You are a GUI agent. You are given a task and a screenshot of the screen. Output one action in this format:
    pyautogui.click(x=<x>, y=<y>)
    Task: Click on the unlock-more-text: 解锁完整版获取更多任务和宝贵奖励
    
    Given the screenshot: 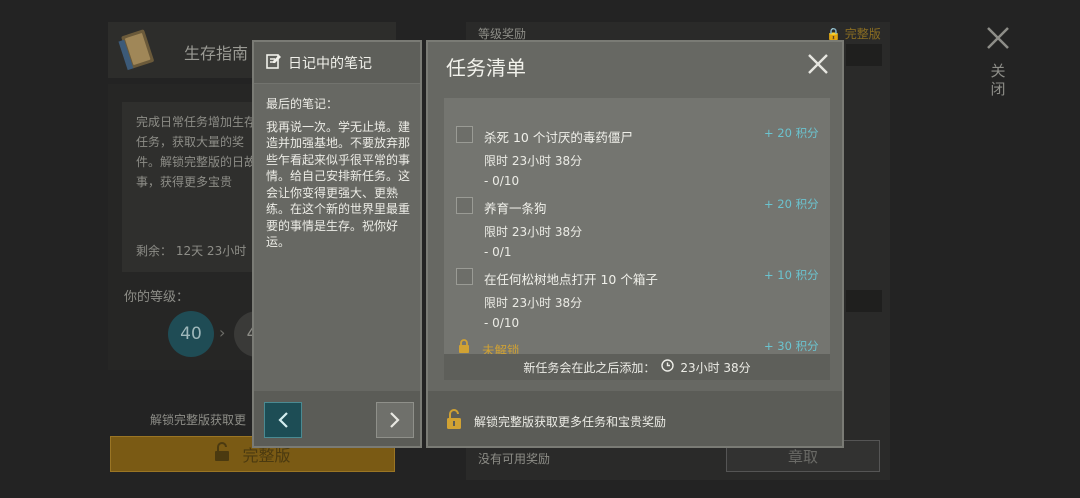 What is the action you would take?
    pyautogui.click(x=570, y=422)
    